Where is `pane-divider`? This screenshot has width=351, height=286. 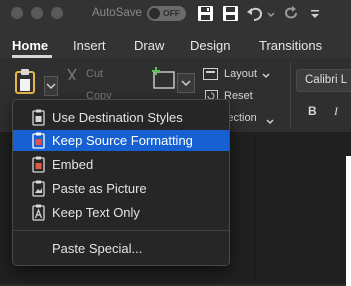 pane-divider is located at coordinates (255, 209).